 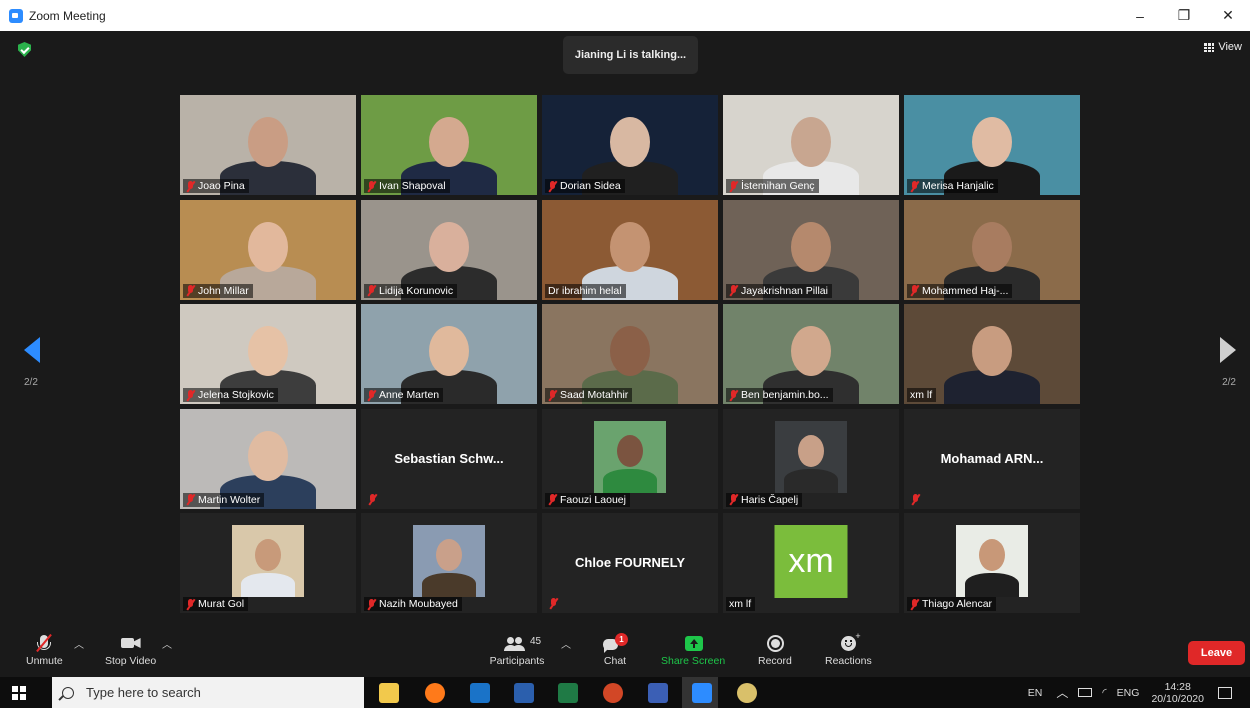 What do you see at coordinates (449, 249) in the screenshot?
I see `participant-tile: Lidija Korunovic` at bounding box center [449, 249].